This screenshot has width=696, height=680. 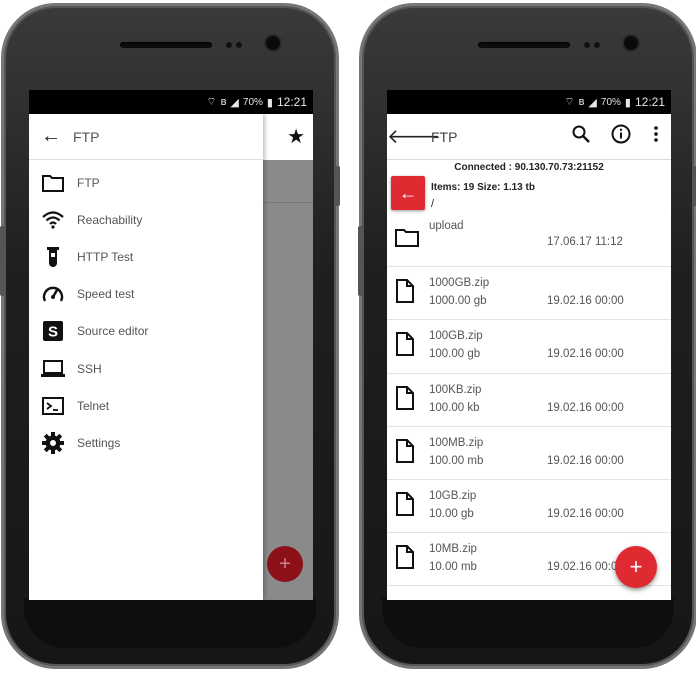 What do you see at coordinates (88, 182) in the screenshot?
I see `drawer-item-label: FTP` at bounding box center [88, 182].